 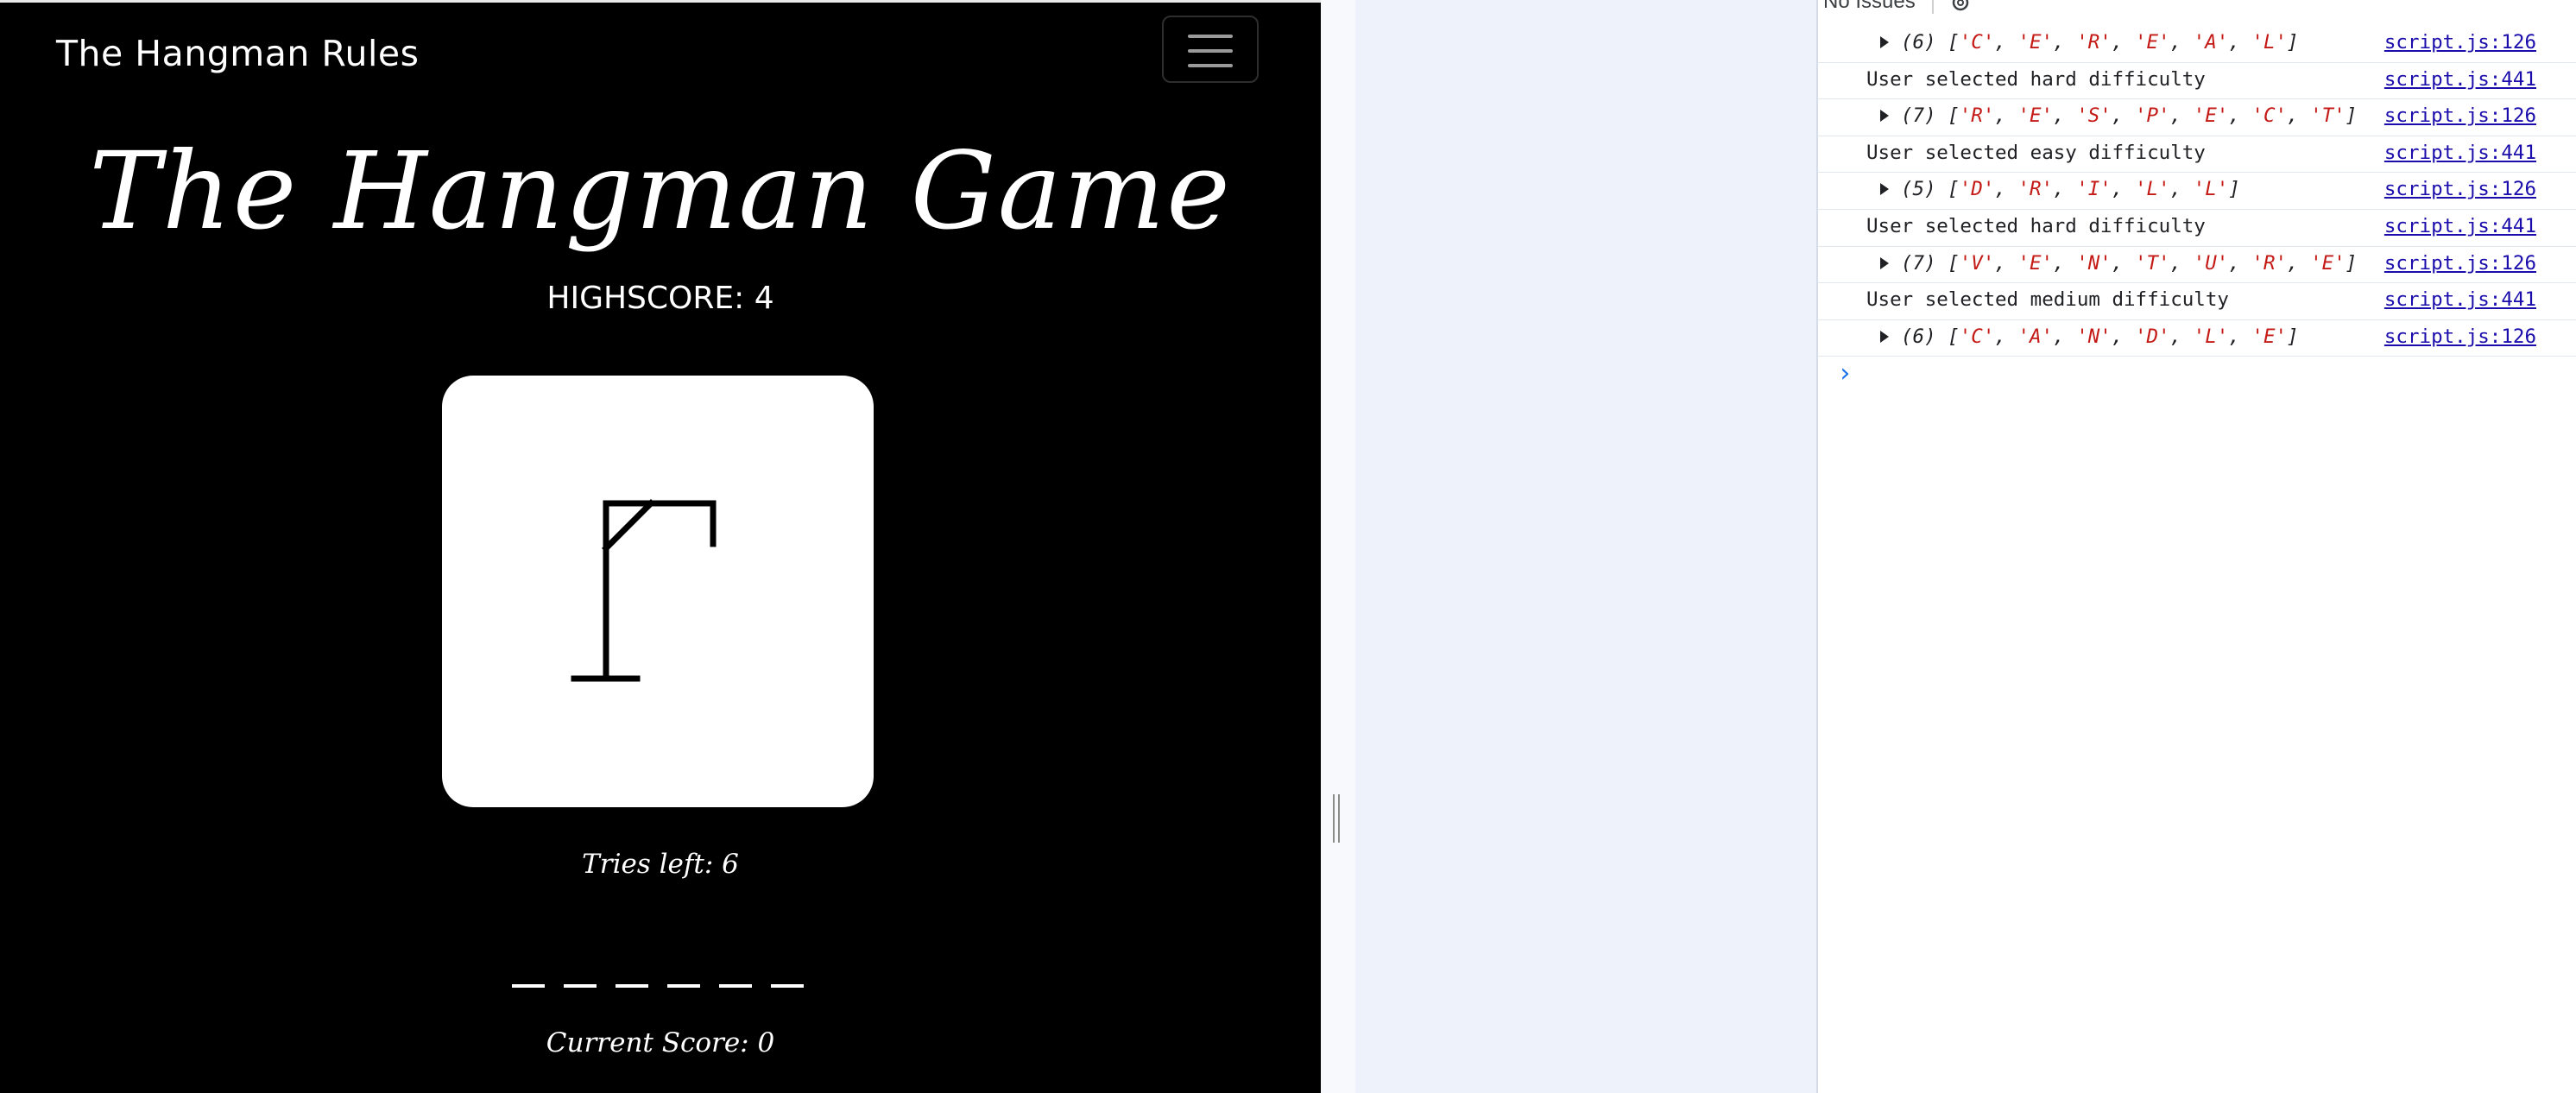 What do you see at coordinates (1977, 263) in the screenshot?
I see `array-item: 'V'` at bounding box center [1977, 263].